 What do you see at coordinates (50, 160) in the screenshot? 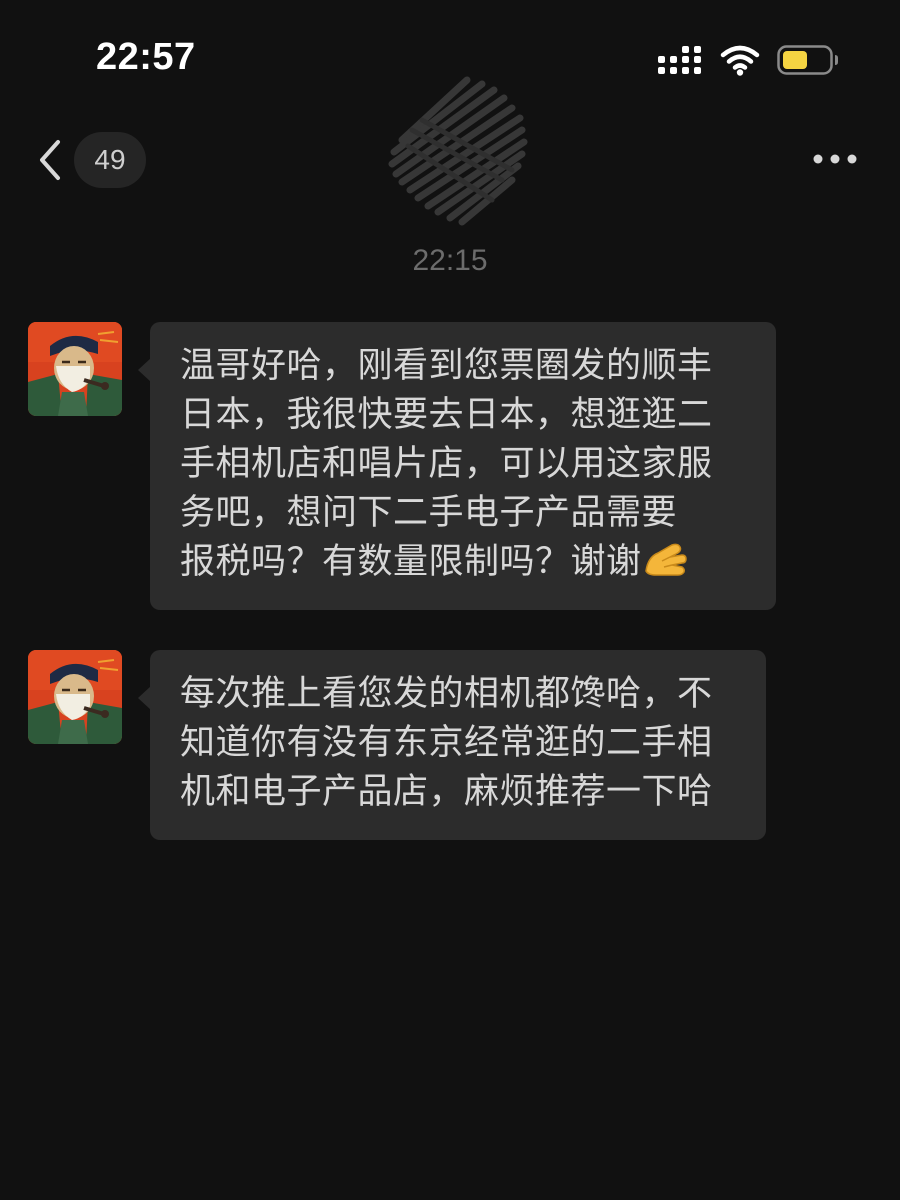
I see `chevron-left-icon` at bounding box center [50, 160].